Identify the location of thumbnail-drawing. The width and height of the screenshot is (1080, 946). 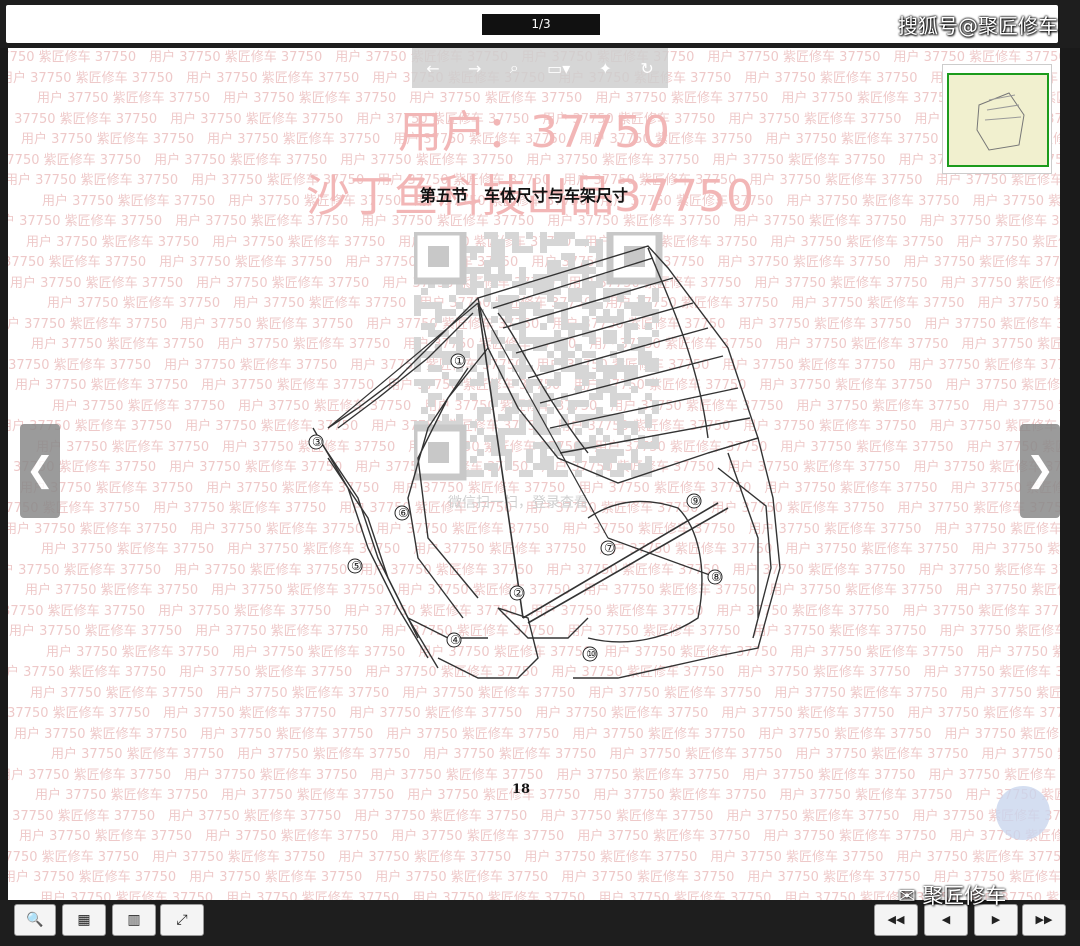
(1000, 121).